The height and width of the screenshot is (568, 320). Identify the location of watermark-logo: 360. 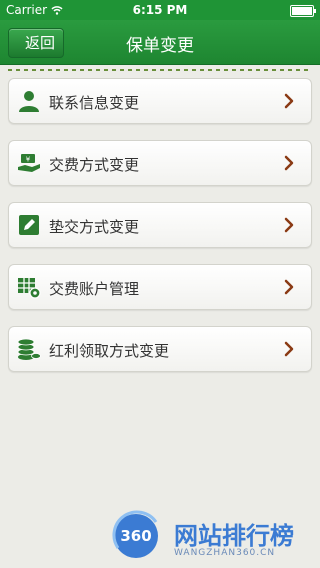
(135, 534).